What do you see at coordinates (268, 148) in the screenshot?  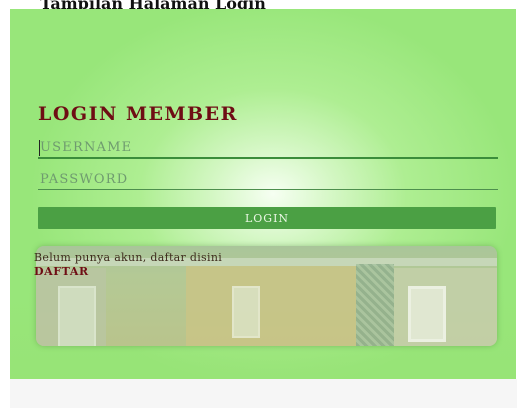 I see `username-input` at bounding box center [268, 148].